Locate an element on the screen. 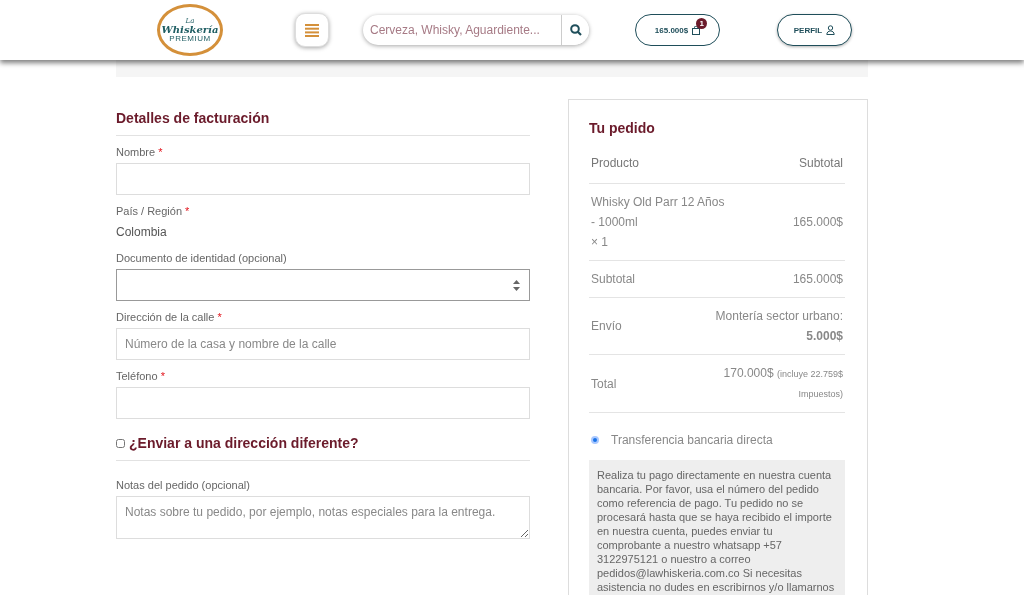  menu-button is located at coordinates (312, 30).